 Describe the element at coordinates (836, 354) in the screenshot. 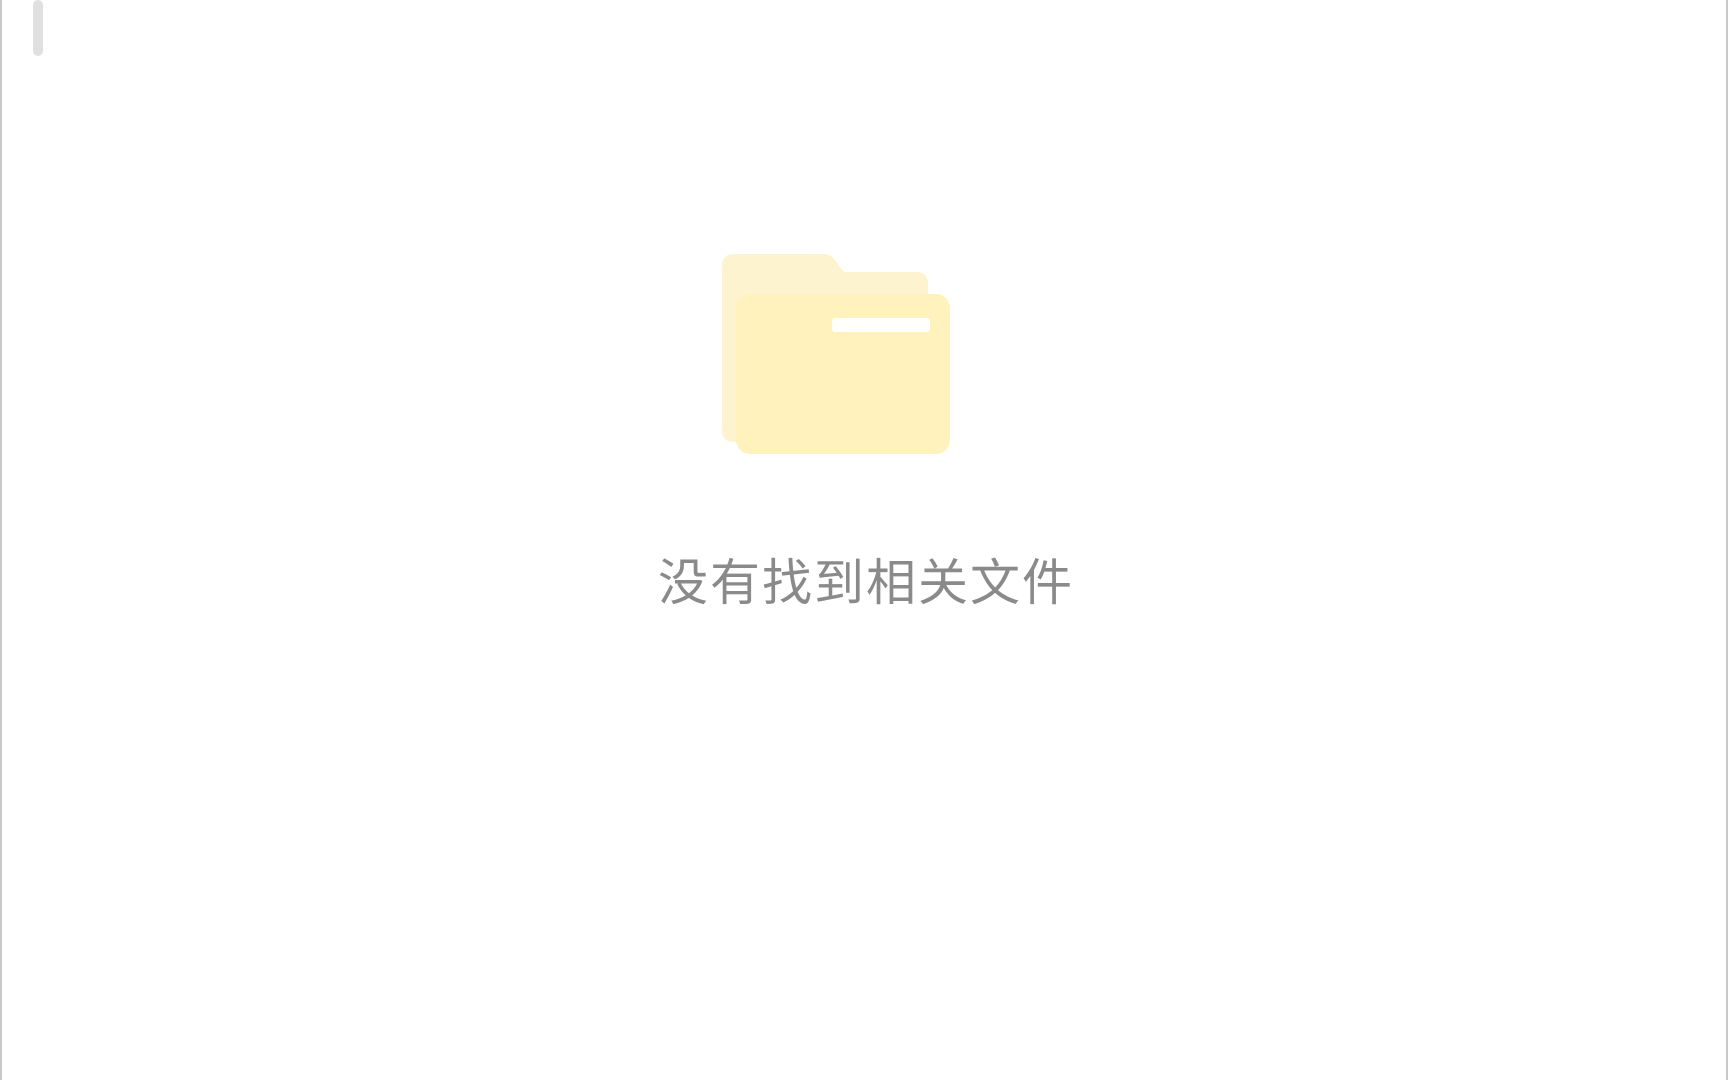

I see `folder-icon` at that location.